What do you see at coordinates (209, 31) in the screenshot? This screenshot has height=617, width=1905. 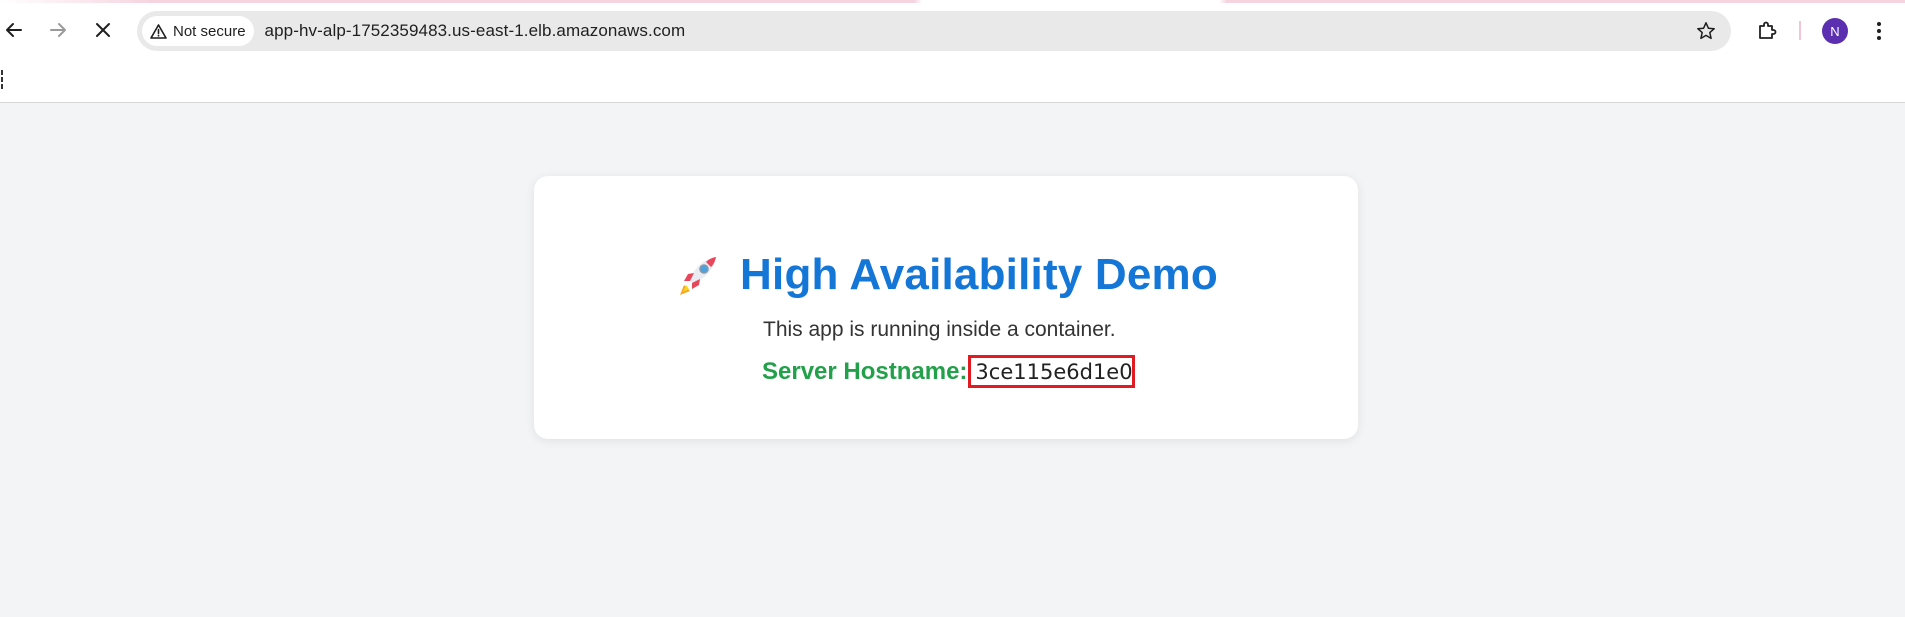 I see `security-label: Not secure` at bounding box center [209, 31].